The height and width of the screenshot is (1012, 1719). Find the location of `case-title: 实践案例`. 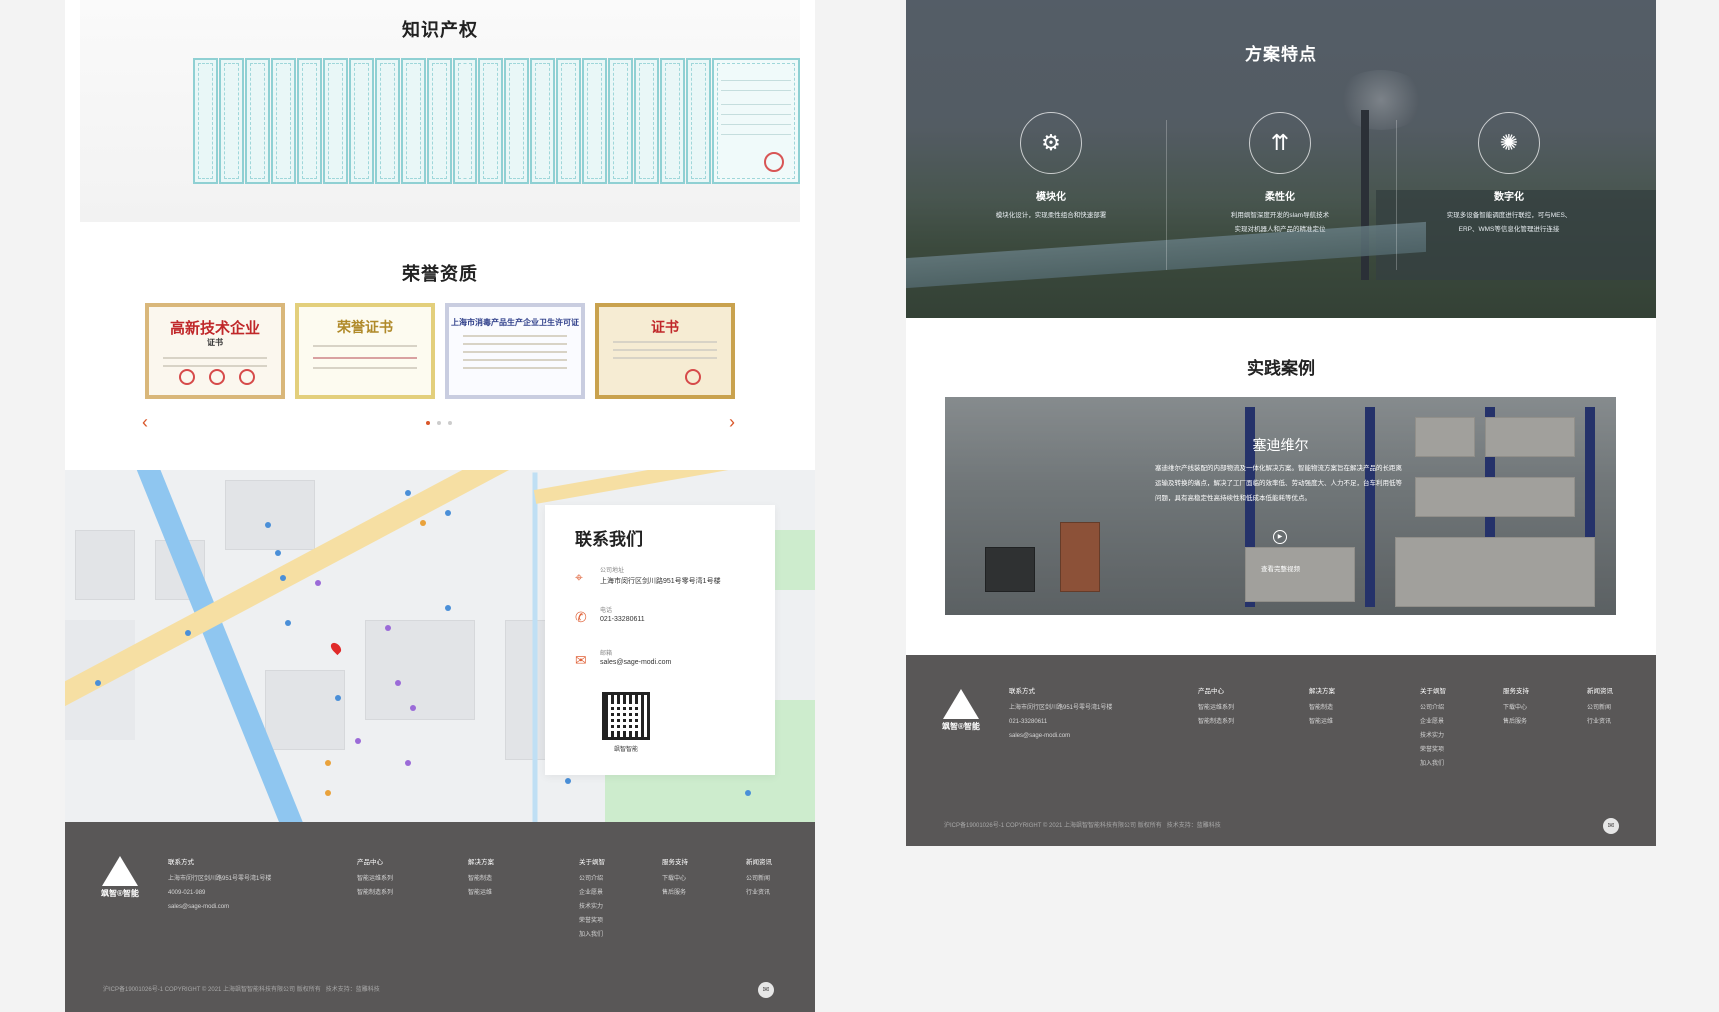

case-title: 实践案例 is located at coordinates (1281, 368).